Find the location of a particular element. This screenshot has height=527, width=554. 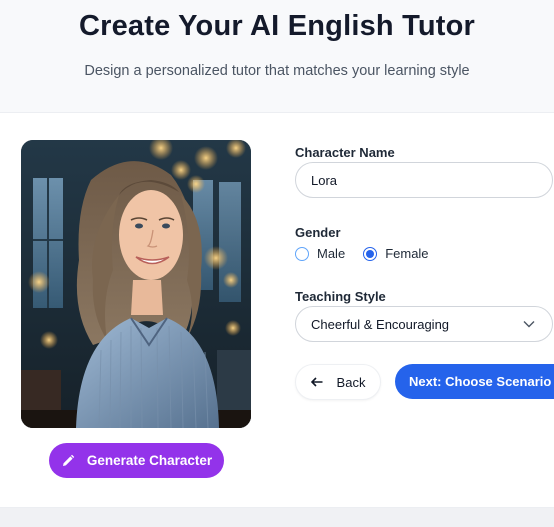

page-footer-strip is located at coordinates (277, 517).